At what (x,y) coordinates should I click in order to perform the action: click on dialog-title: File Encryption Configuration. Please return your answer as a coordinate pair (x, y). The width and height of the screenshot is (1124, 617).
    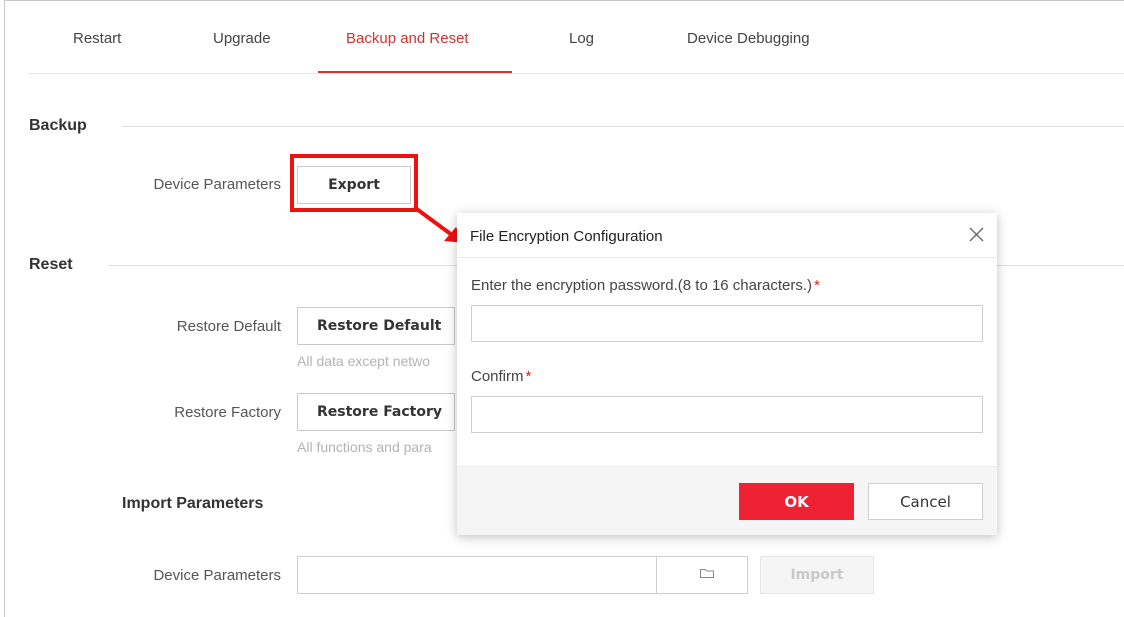
    Looking at the image, I should click on (566, 236).